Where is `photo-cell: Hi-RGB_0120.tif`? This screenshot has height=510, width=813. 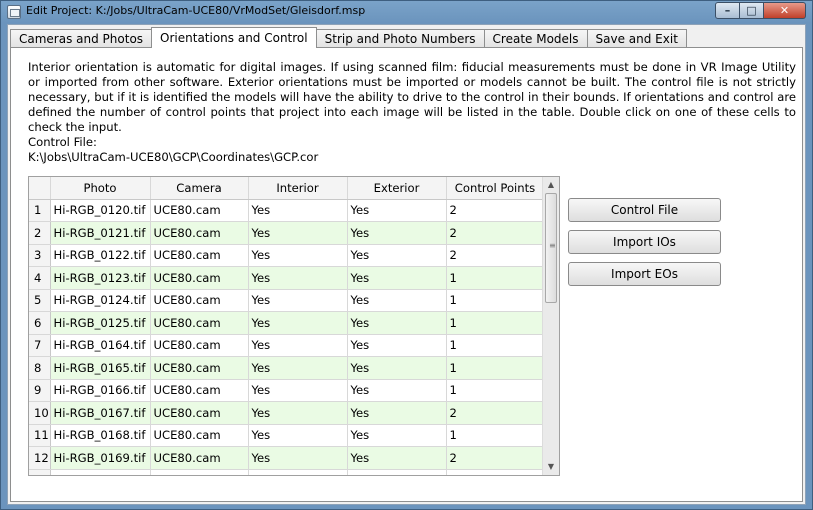
photo-cell: Hi-RGB_0120.tif is located at coordinates (100, 210).